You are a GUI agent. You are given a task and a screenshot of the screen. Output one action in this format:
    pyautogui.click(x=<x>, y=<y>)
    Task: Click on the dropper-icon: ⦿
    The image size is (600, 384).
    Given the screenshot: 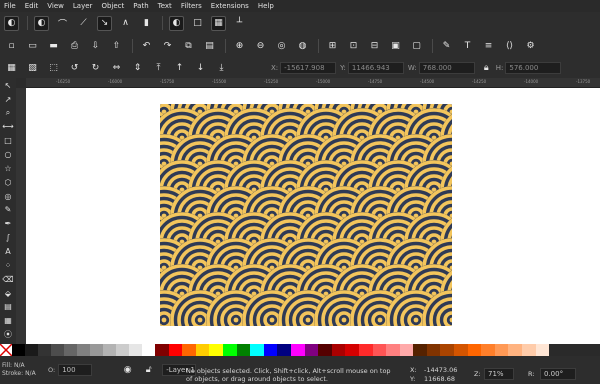 What is the action you would take?
    pyautogui.click(x=8, y=334)
    